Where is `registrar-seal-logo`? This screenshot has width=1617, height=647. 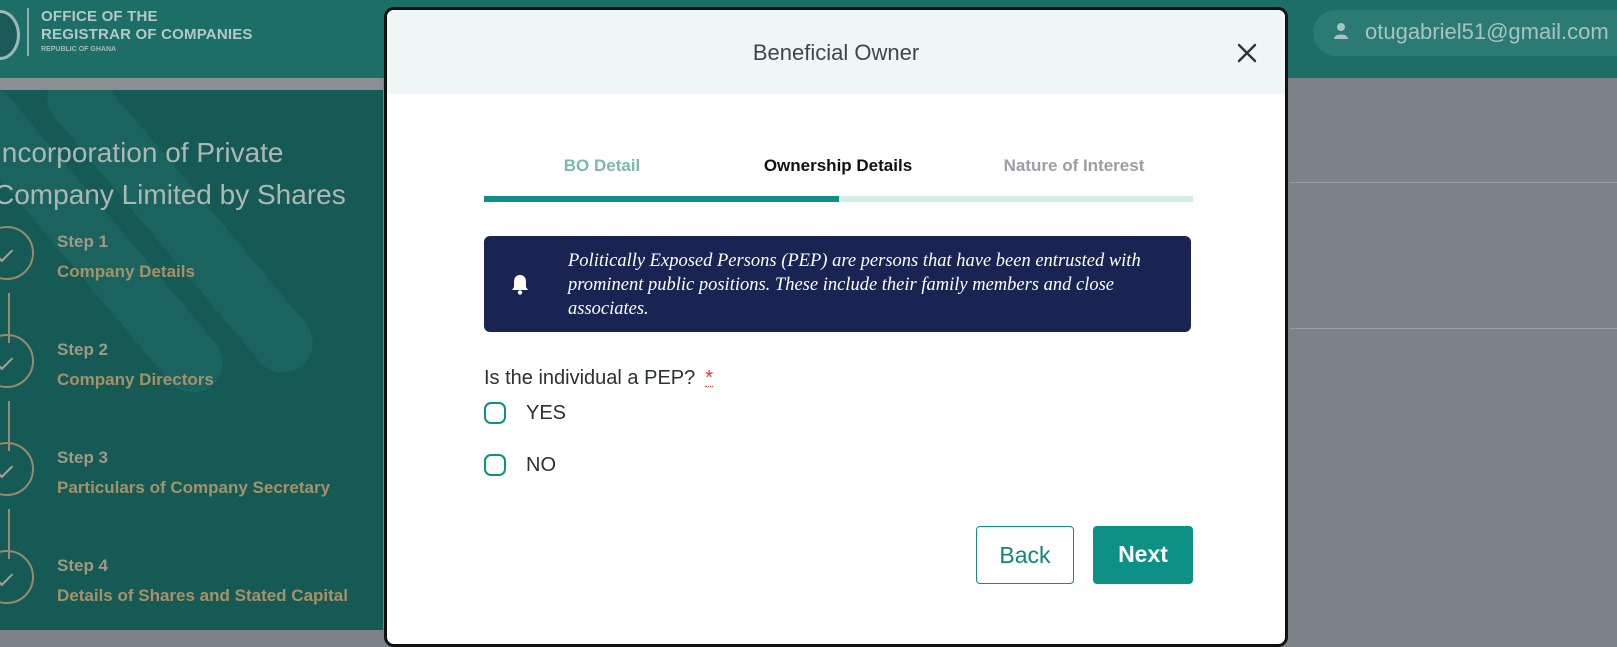 registrar-seal-logo is located at coordinates (10, 35).